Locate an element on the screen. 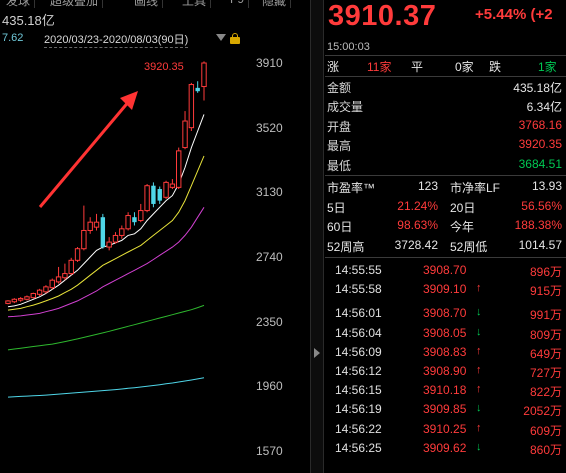 The height and width of the screenshot is (473, 566). grid-value: 98.63% is located at coordinates (417, 225).